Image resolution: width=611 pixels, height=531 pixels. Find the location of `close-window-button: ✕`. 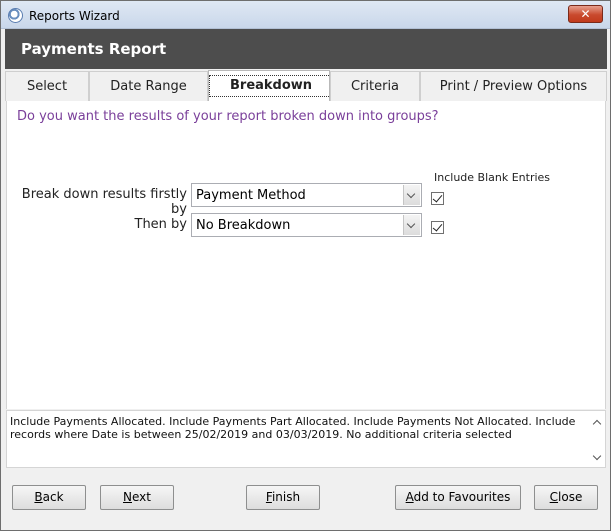

close-window-button: ✕ is located at coordinates (585, 14).